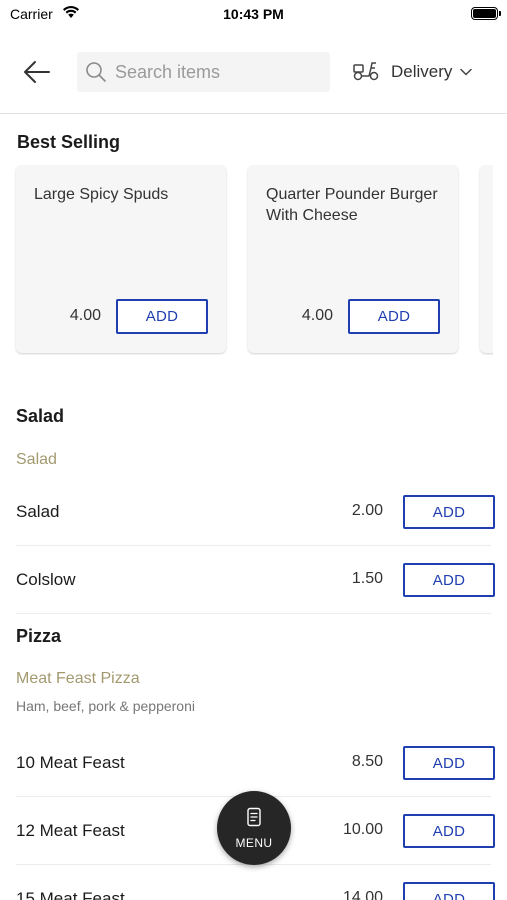 Image resolution: width=507 pixels, height=900 pixels. Describe the element at coordinates (255, 882) in the screenshot. I see `menu-item-row: 15 Meat Feast 14.00 ADD` at that location.